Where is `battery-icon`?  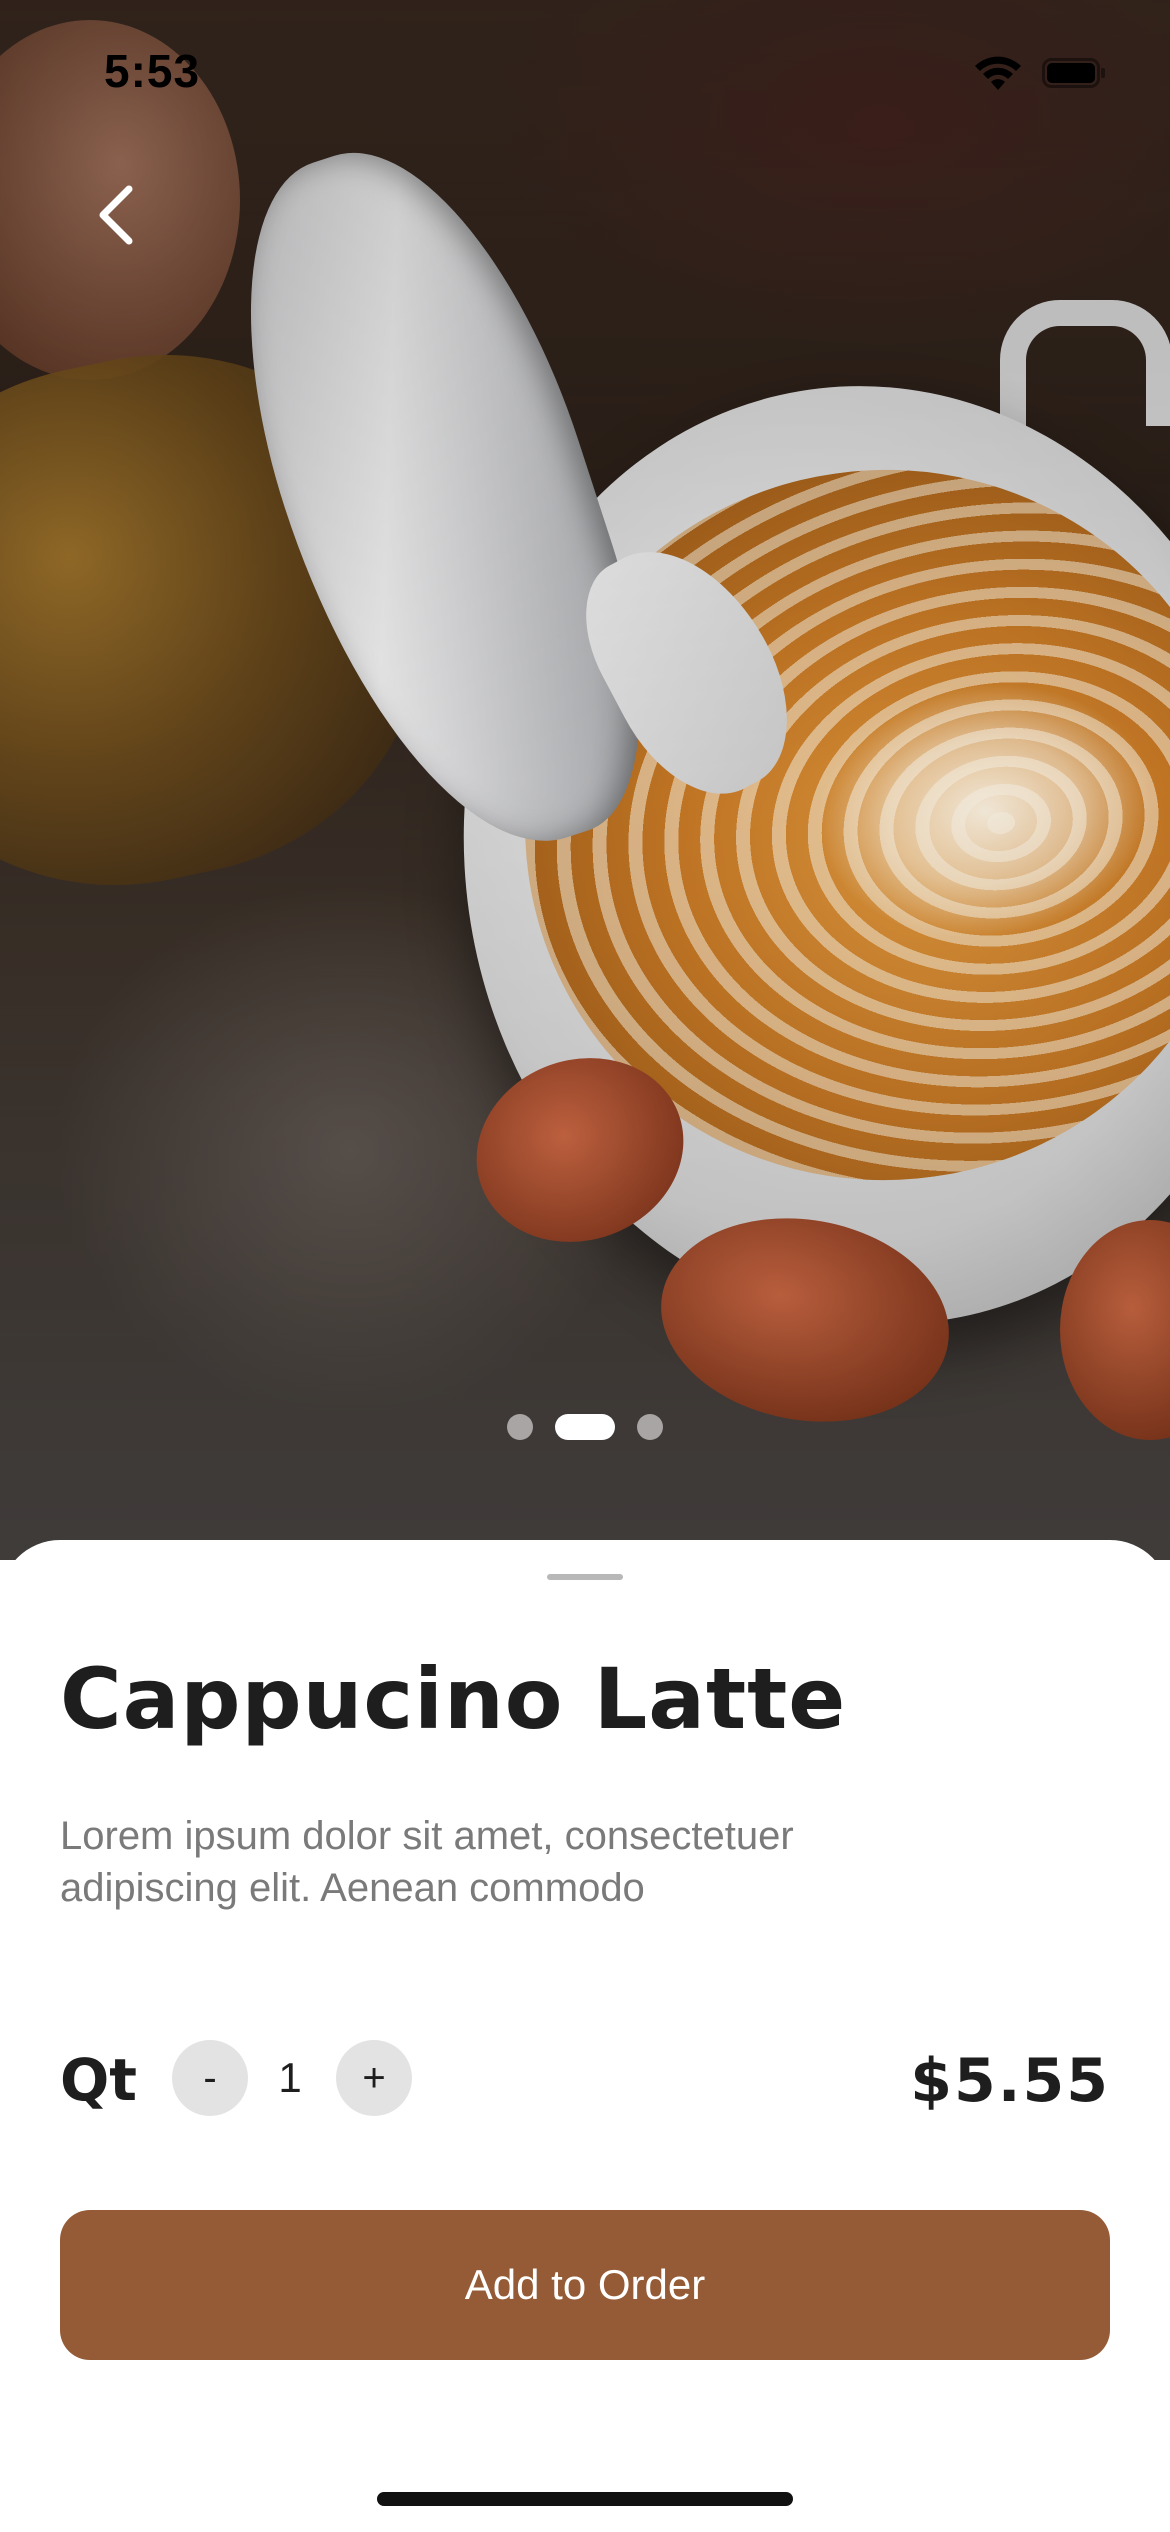
battery-icon is located at coordinates (1073, 73).